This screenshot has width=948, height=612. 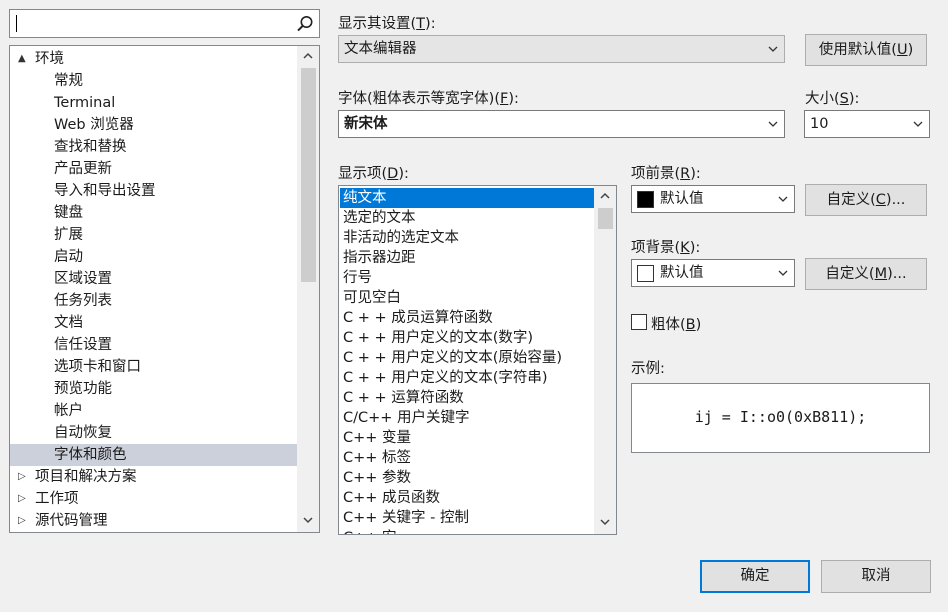 What do you see at coordinates (373, 174) in the screenshot?
I see `display-items-label: 显示项(D):` at bounding box center [373, 174].